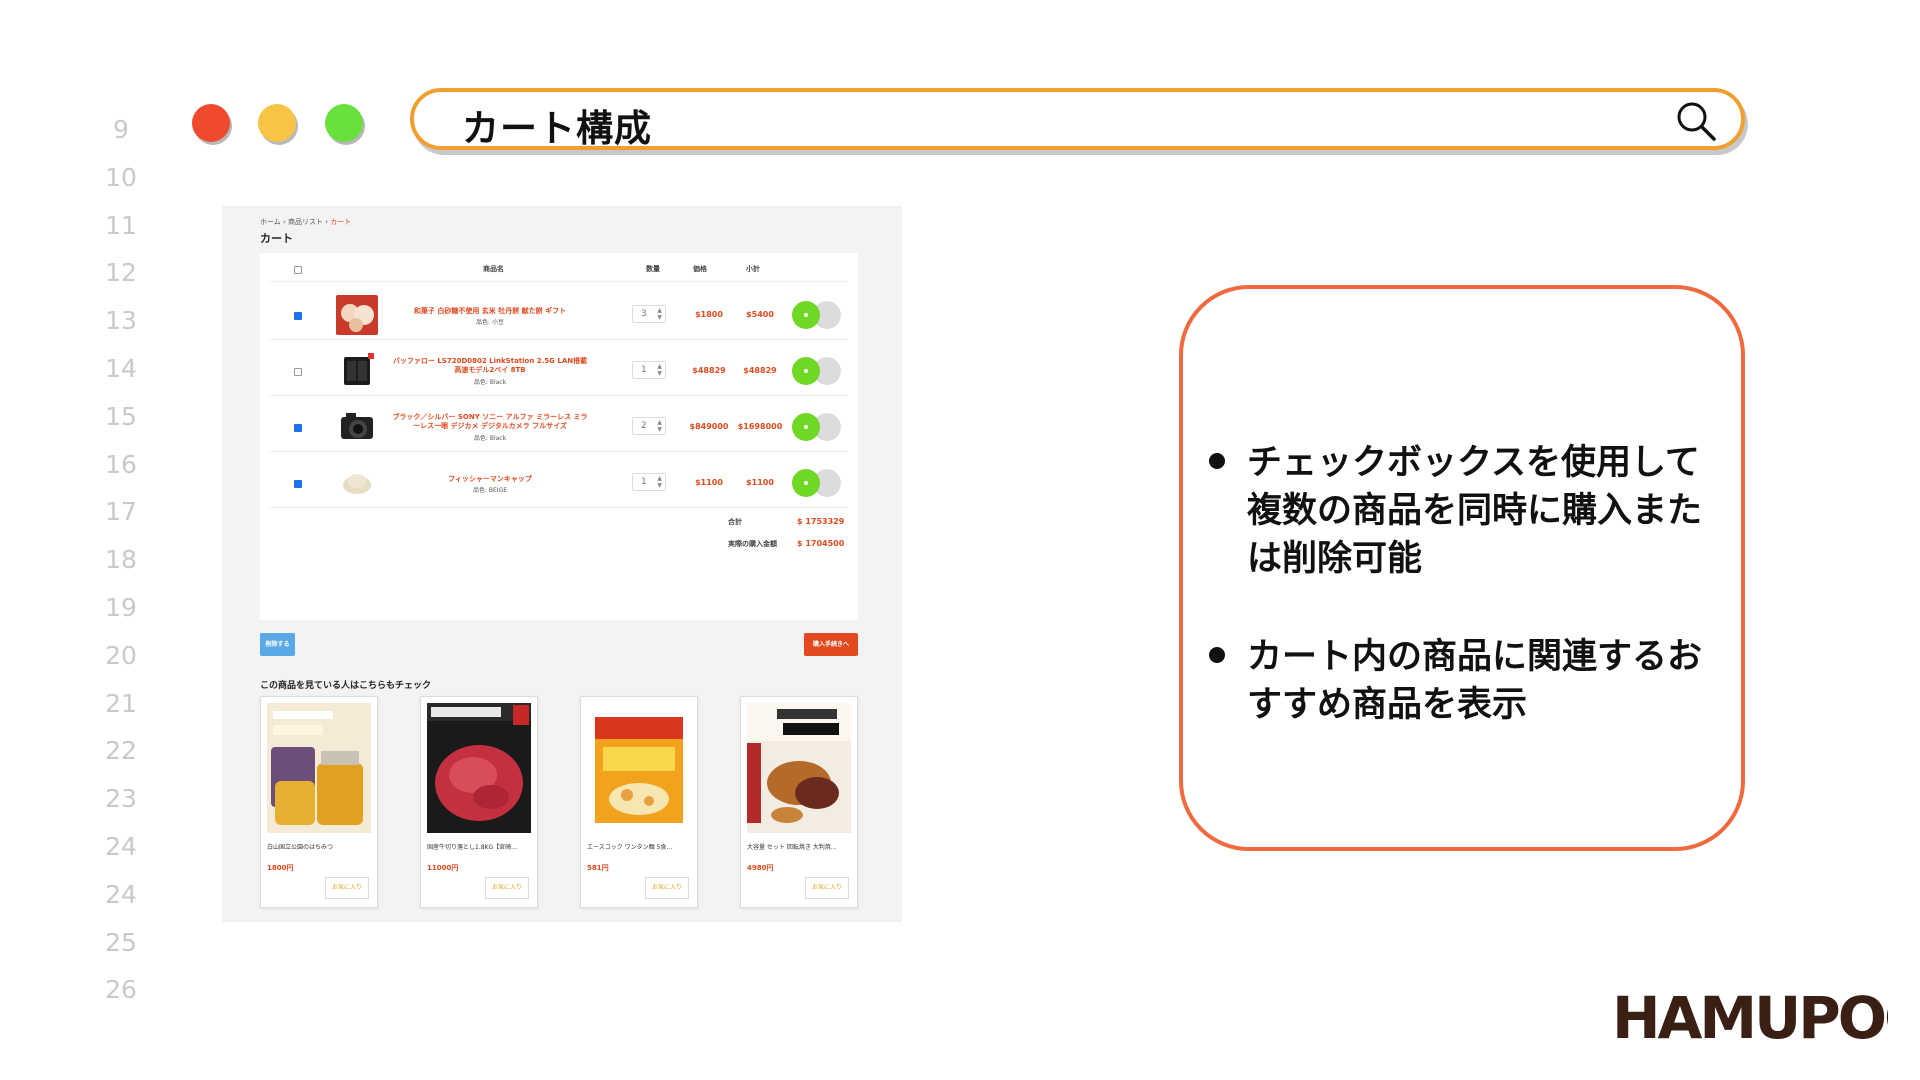 This screenshot has width=1920, height=1080. What do you see at coordinates (276, 238) in the screenshot?
I see `cart-heading: カート` at bounding box center [276, 238].